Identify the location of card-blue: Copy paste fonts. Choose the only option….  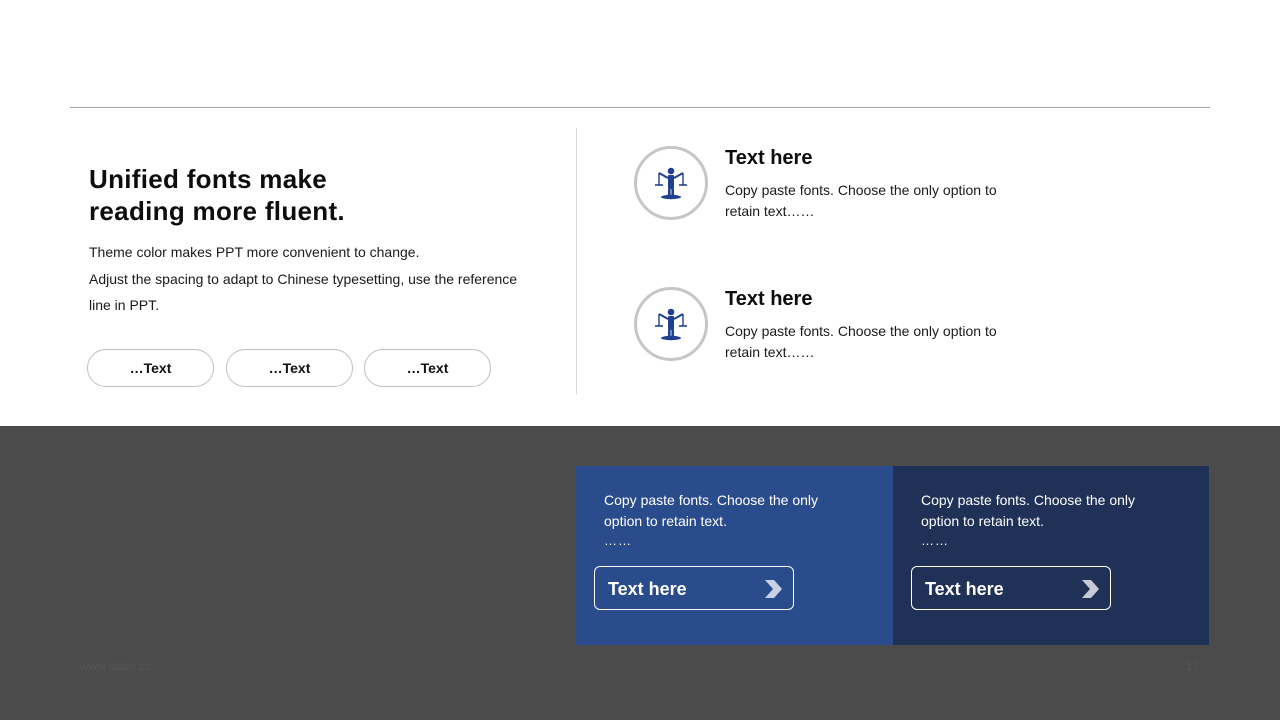
(734, 555).